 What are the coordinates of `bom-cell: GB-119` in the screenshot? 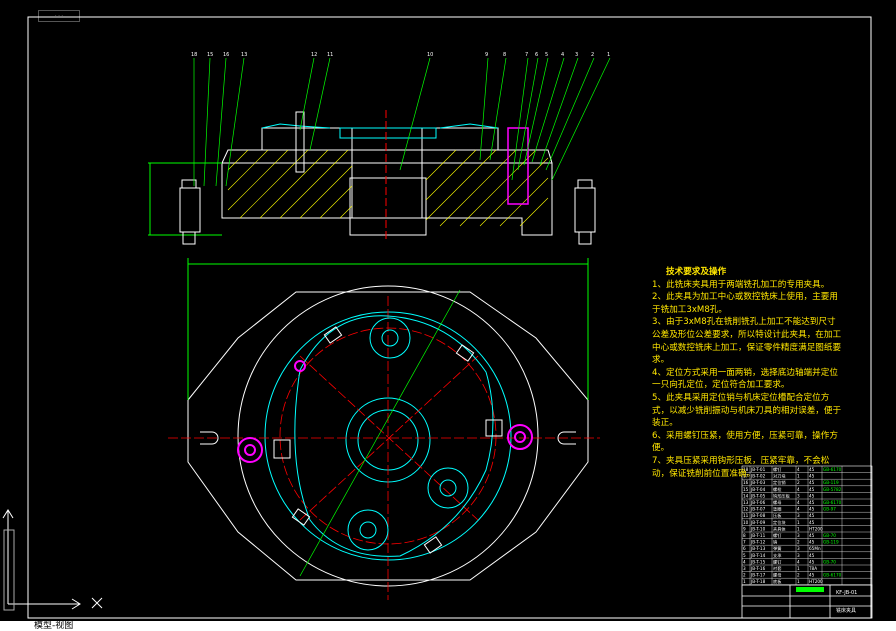 It's located at (831, 542).